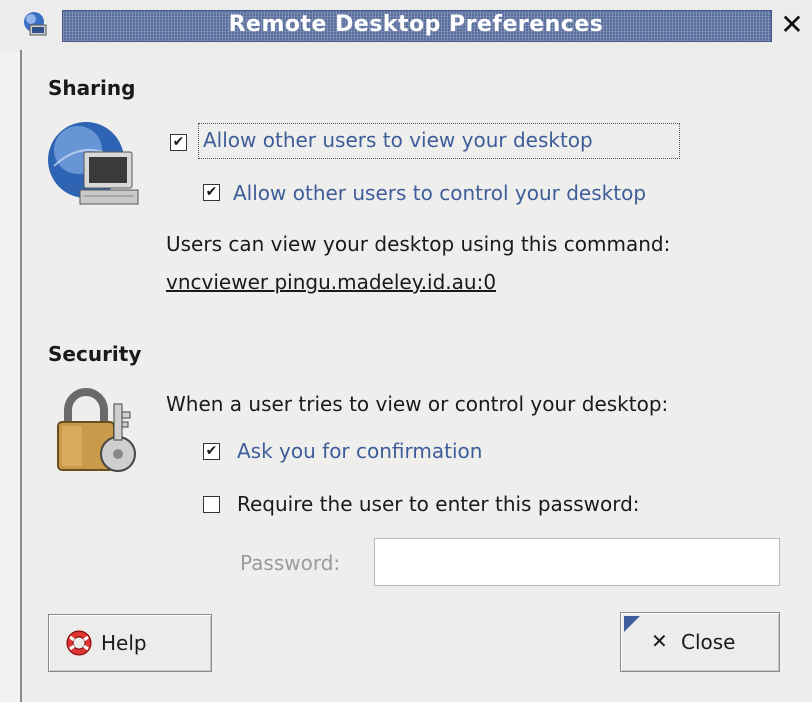 The height and width of the screenshot is (702, 812). What do you see at coordinates (416, 24) in the screenshot?
I see `window-title: Remote Desktop Preferences` at bounding box center [416, 24].